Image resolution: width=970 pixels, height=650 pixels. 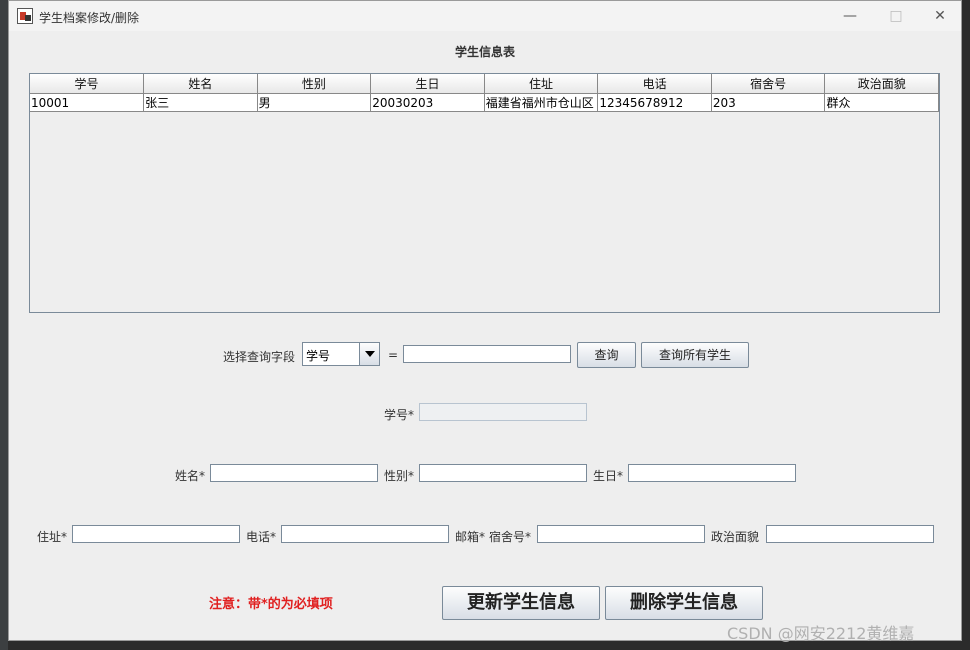 I want to click on column-header-gender: 性别, so click(x=314, y=84).